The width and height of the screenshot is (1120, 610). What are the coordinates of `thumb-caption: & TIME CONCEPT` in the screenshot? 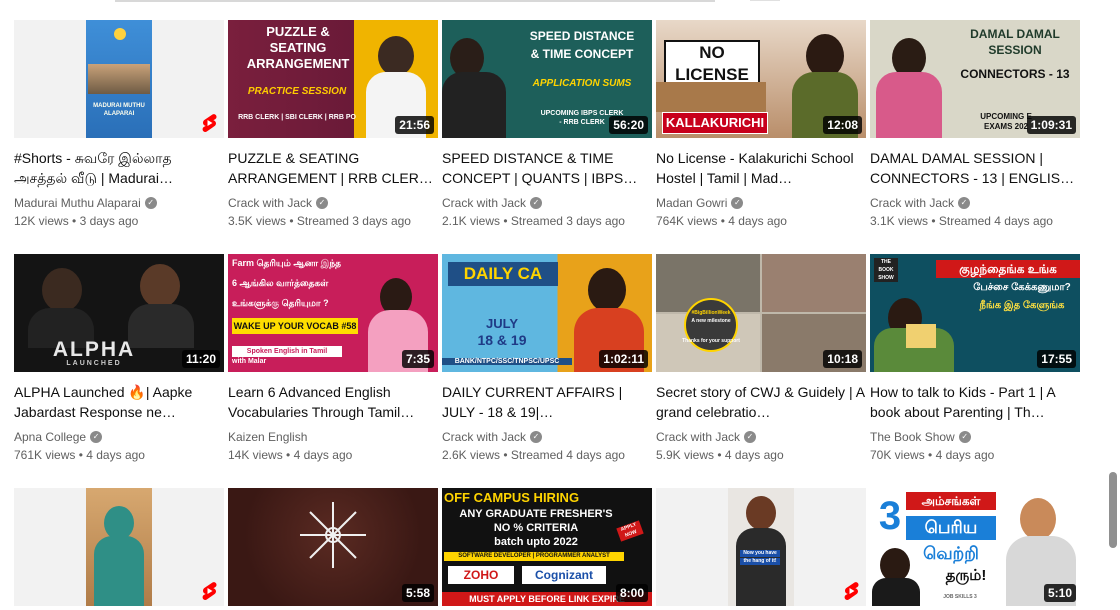 It's located at (582, 54).